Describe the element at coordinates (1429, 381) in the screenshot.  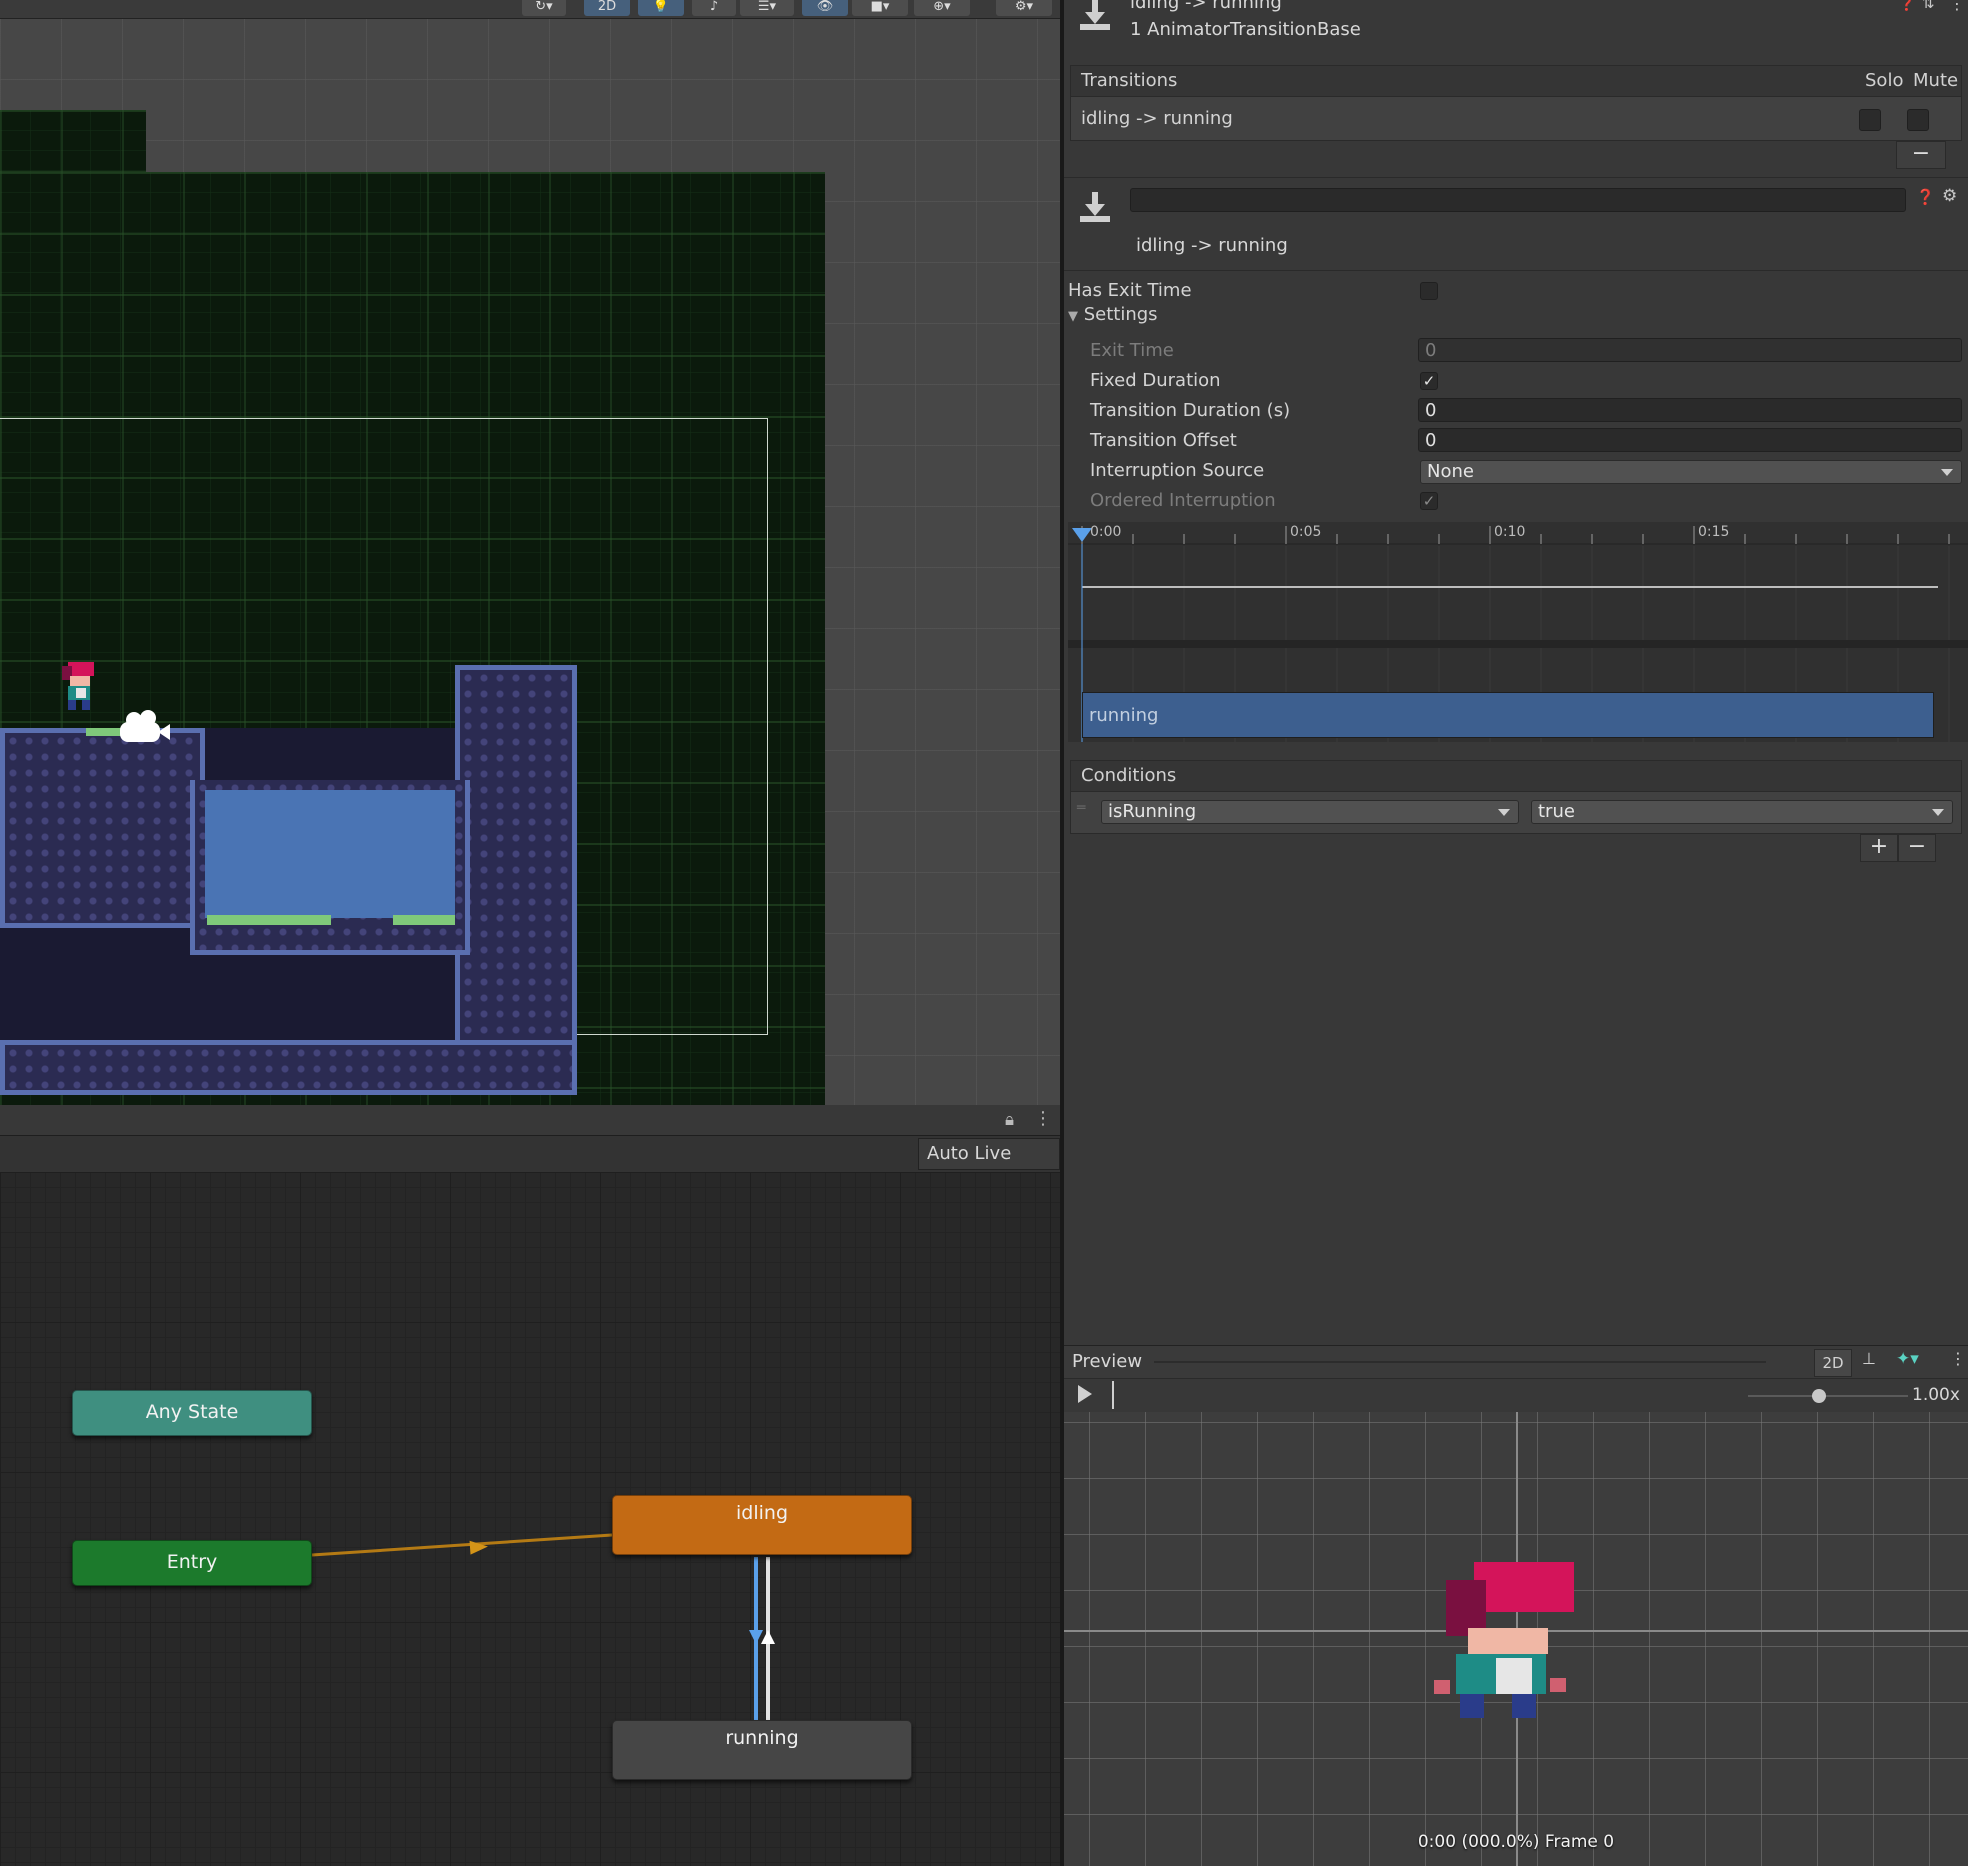
I see `fixed-duration-checkbox: ✓` at that location.